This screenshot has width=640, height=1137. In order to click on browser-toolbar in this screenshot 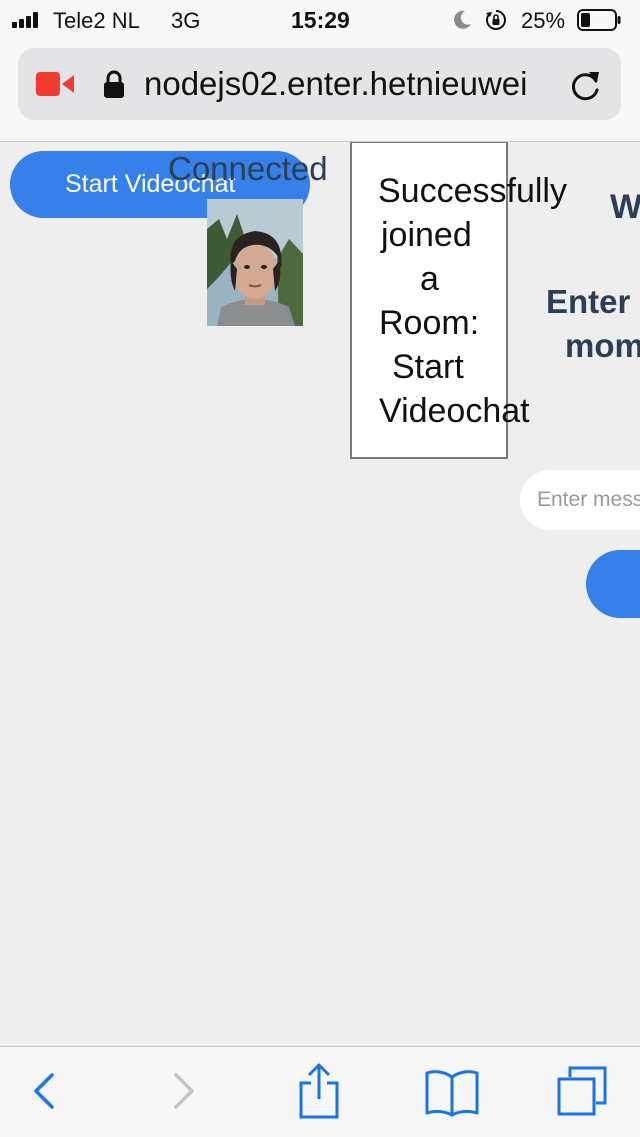, I will do `click(320, 1091)`.